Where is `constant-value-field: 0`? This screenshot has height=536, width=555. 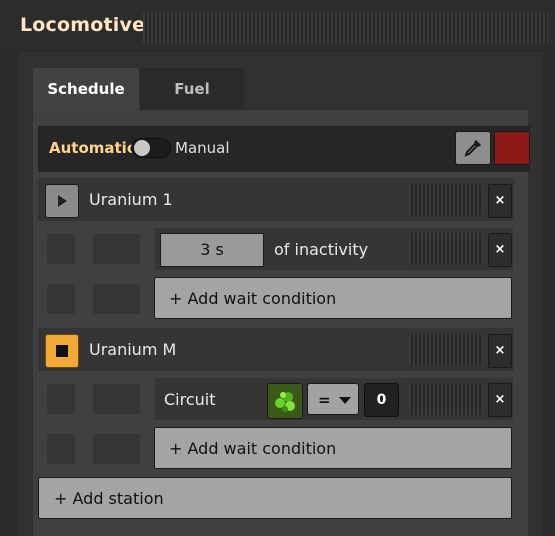 constant-value-field: 0 is located at coordinates (381, 400).